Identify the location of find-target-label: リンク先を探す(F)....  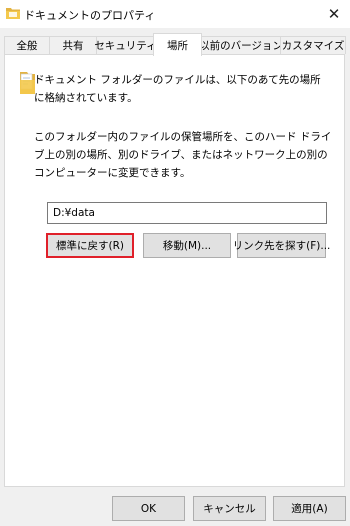
(281, 246).